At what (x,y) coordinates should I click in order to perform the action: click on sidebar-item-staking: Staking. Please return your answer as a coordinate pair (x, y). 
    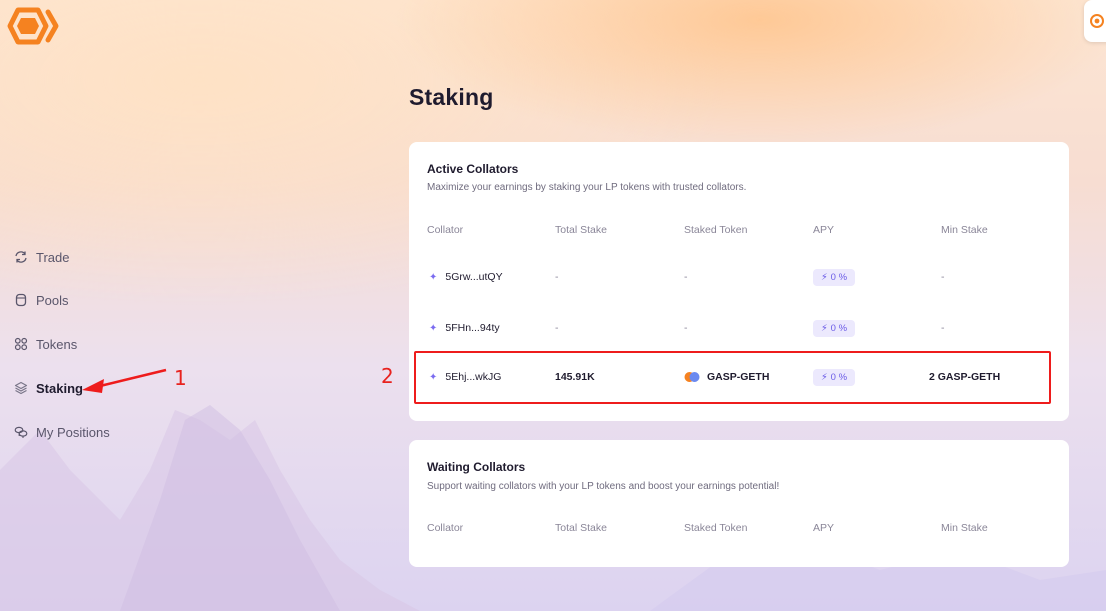
    Looking at the image, I should click on (48, 388).